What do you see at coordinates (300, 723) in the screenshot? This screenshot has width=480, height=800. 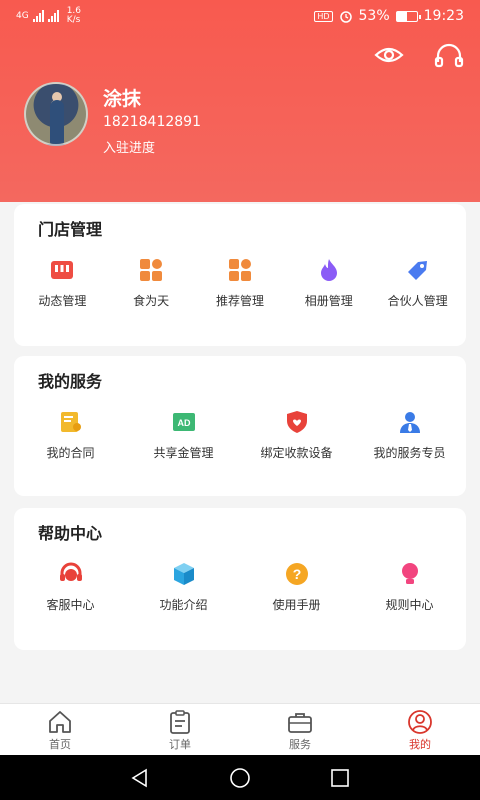 I see `briefcase-icon` at bounding box center [300, 723].